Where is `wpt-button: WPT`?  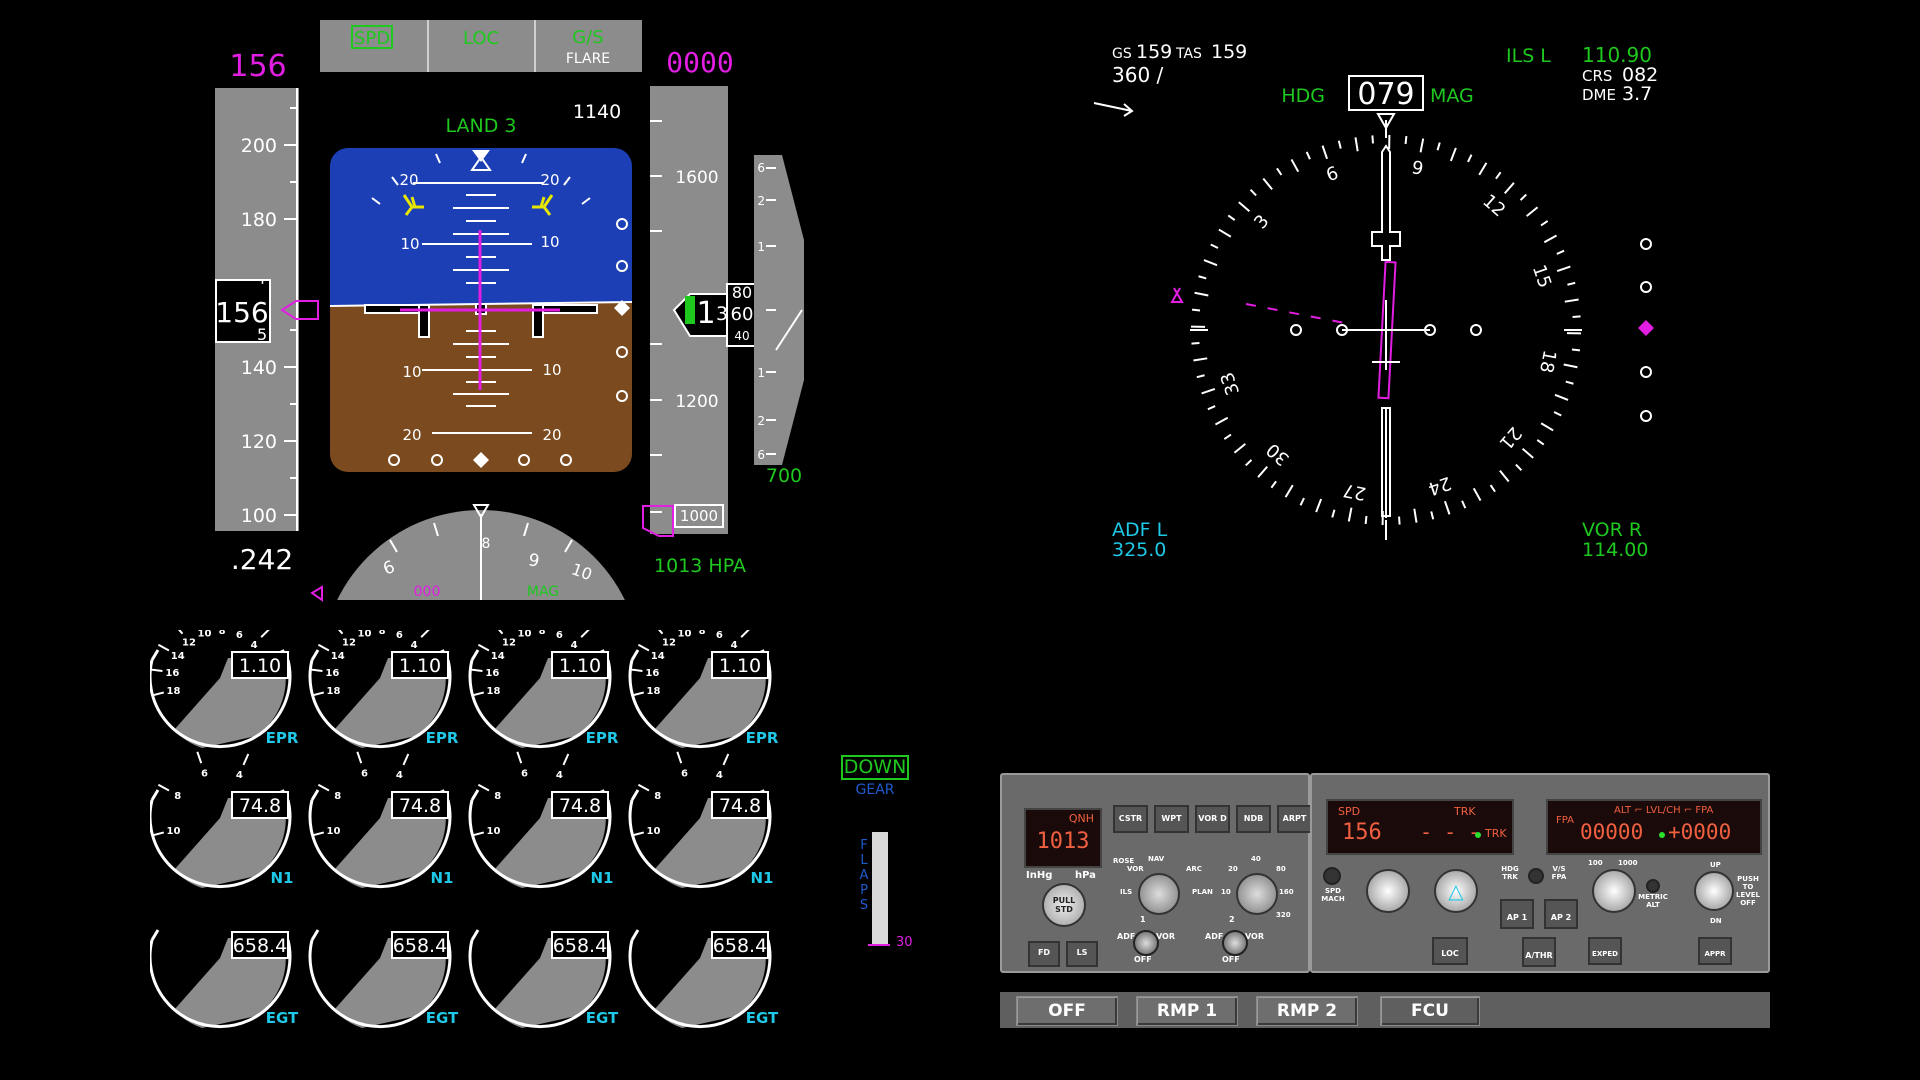
wpt-button: WPT is located at coordinates (1171, 819).